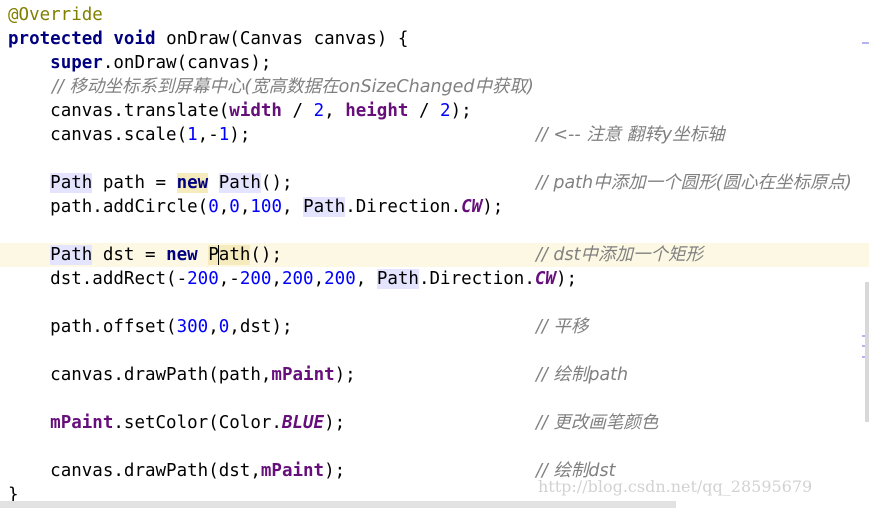 This screenshot has height=508, width=869. What do you see at coordinates (76, 63) in the screenshot?
I see `keyword: super` at bounding box center [76, 63].